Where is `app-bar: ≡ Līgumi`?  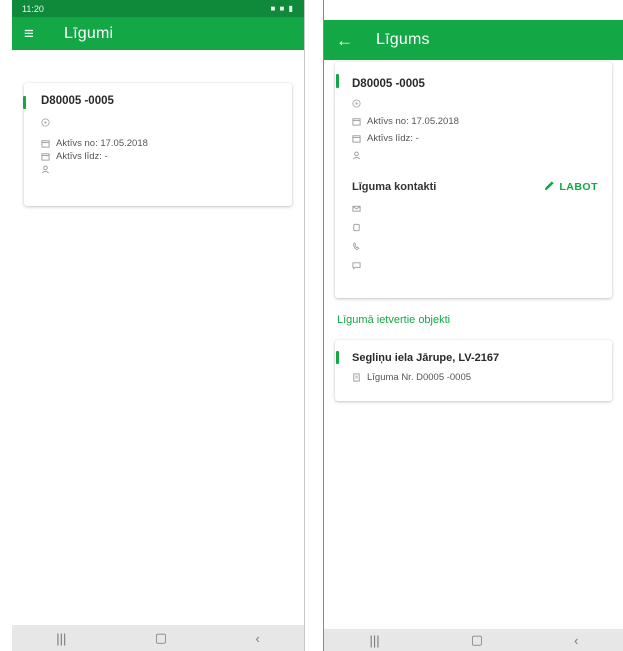 app-bar: ≡ Līgumi is located at coordinates (158, 33).